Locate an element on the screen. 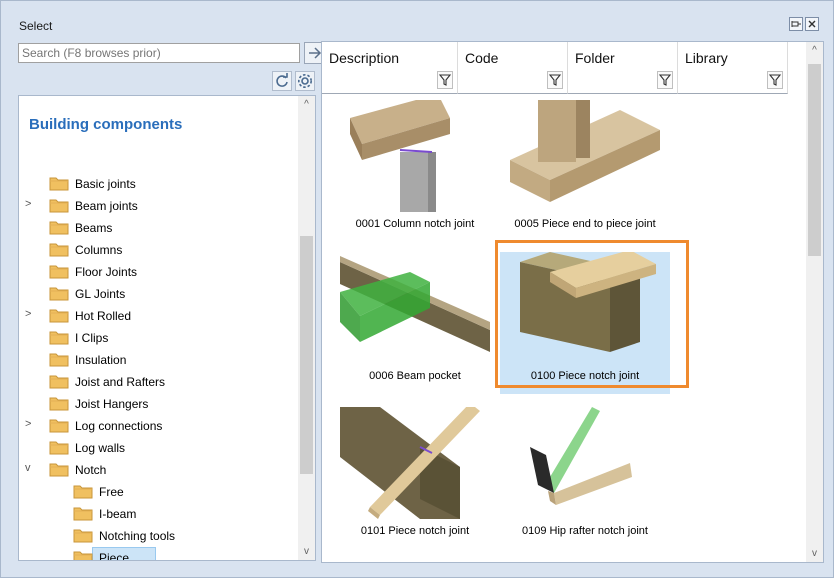  gallery-item: 0005 Piece end to piece joint is located at coordinates (585, 171).